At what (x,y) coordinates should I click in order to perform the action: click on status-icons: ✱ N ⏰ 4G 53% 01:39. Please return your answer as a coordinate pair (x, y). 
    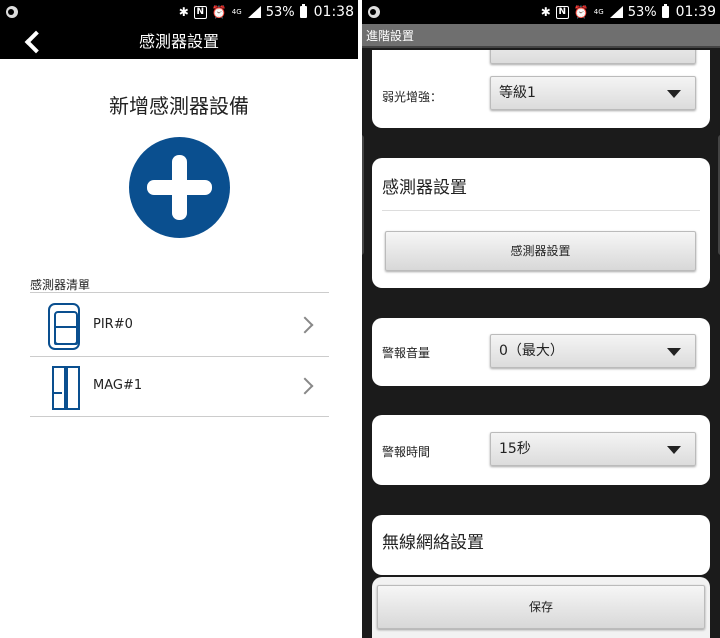
    Looking at the image, I should click on (628, 12).